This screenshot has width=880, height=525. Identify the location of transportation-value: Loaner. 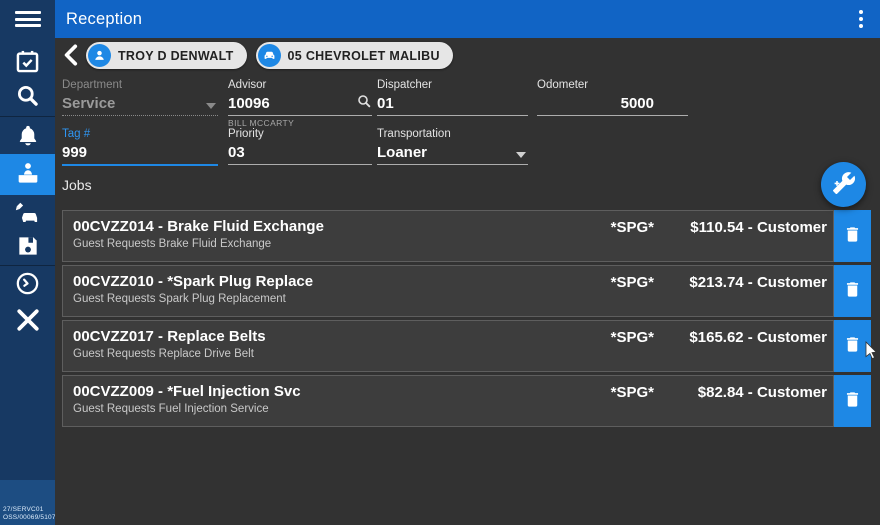
(402, 152).